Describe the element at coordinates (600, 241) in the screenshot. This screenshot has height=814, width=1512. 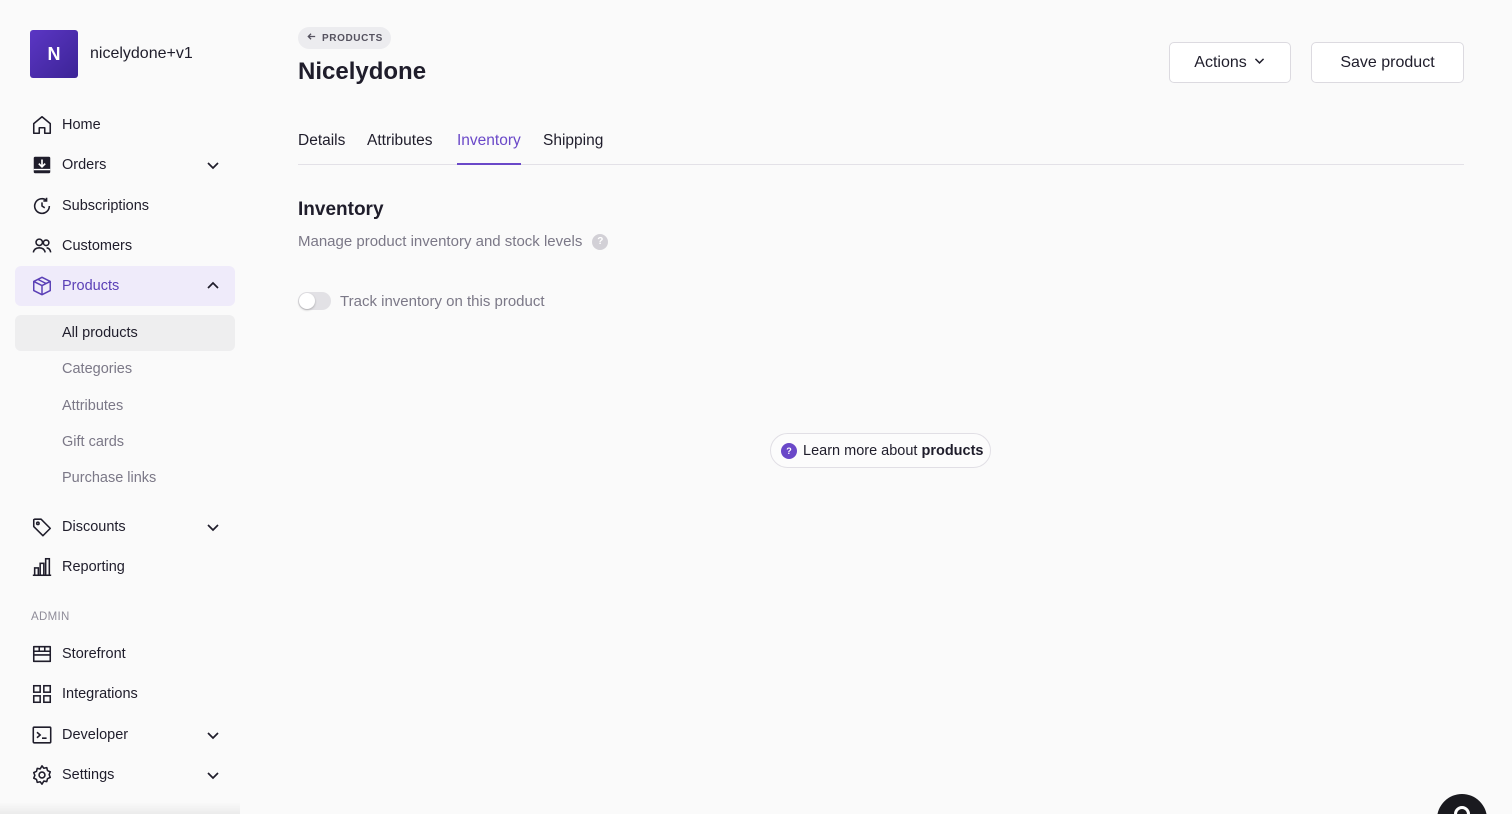
I see `help-icon: ?` at that location.